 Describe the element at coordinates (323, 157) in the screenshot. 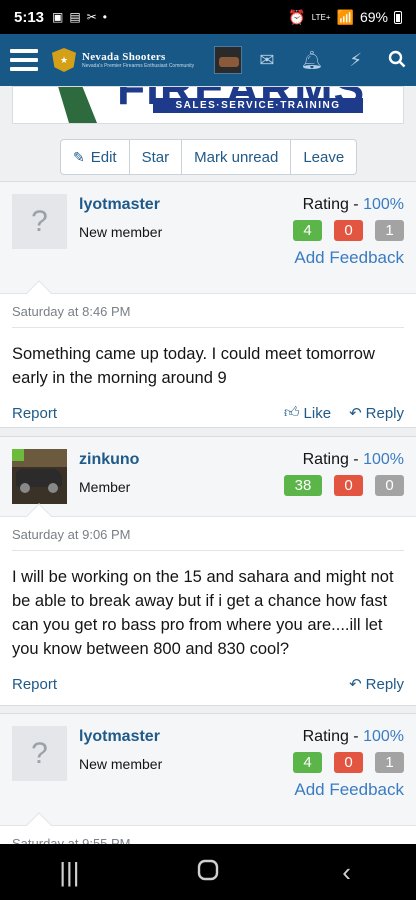

I see `leave-button: Leave` at that location.